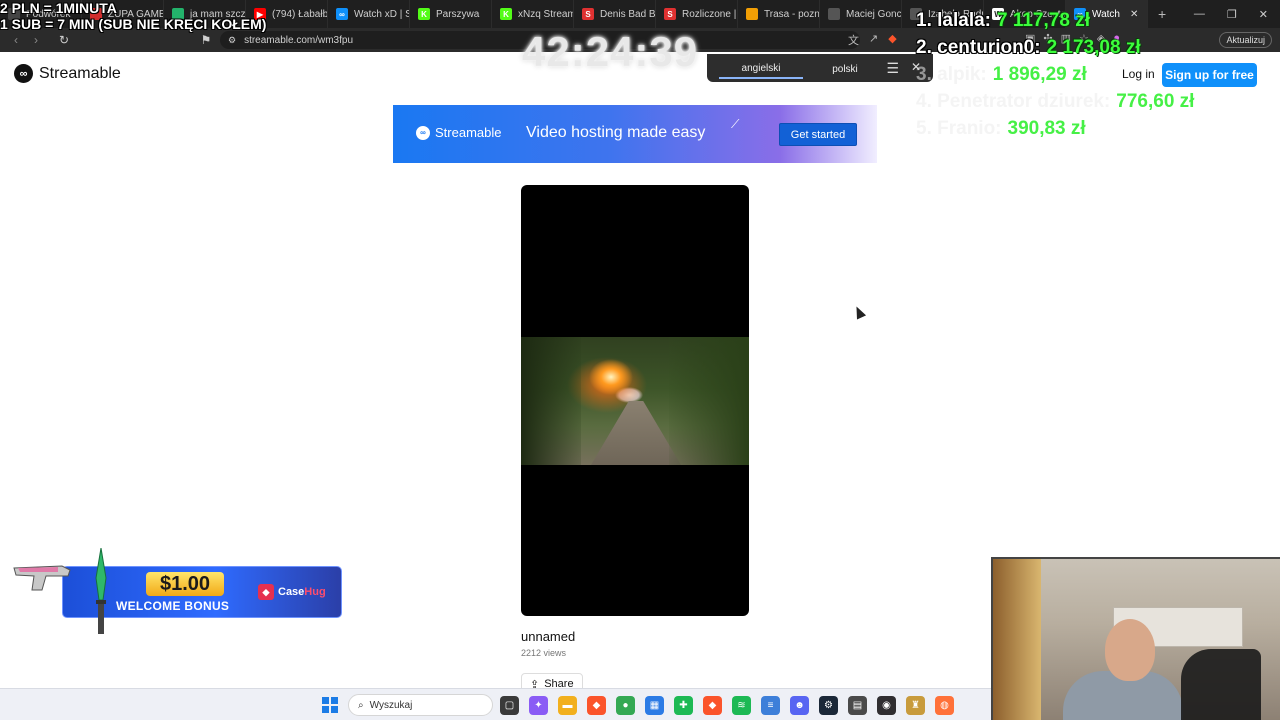 Image resolution: width=1280 pixels, height=720 pixels. What do you see at coordinates (636, 433) in the screenshot?
I see `video-road` at bounding box center [636, 433].